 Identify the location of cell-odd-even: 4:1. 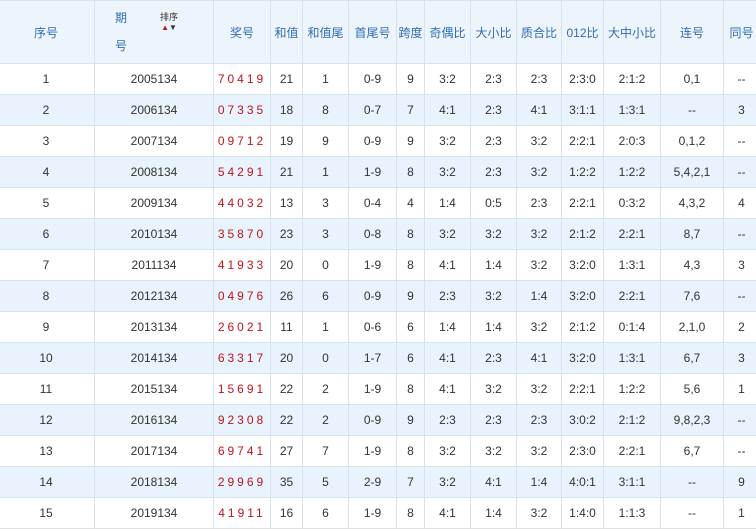
(447, 513).